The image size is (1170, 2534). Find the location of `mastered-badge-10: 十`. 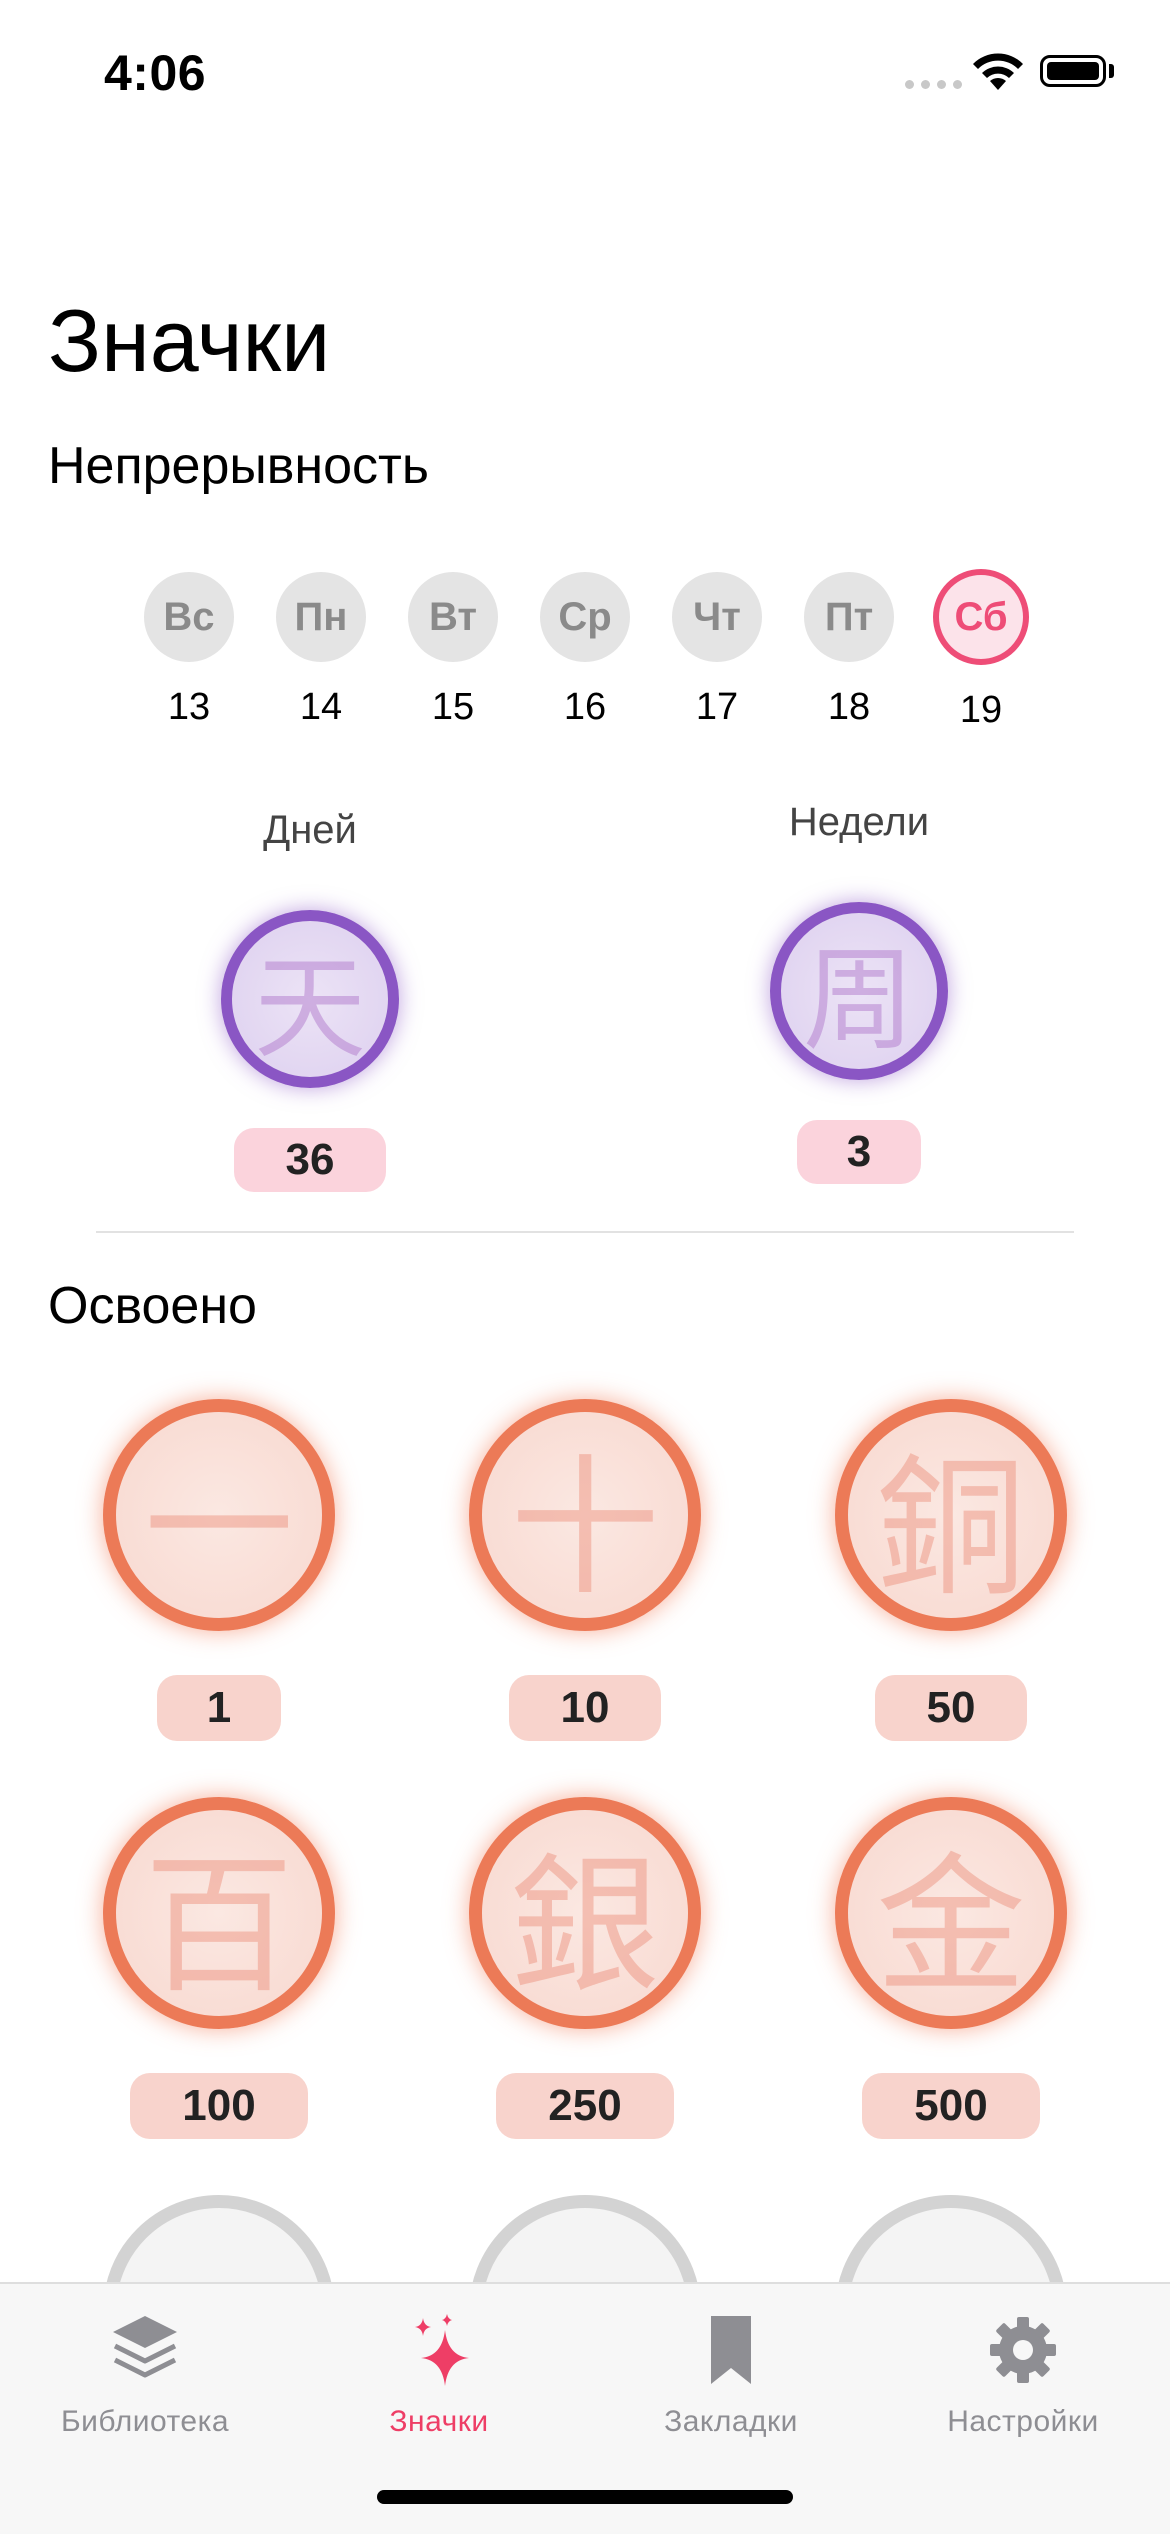

mastered-badge-10: 十 is located at coordinates (585, 1515).